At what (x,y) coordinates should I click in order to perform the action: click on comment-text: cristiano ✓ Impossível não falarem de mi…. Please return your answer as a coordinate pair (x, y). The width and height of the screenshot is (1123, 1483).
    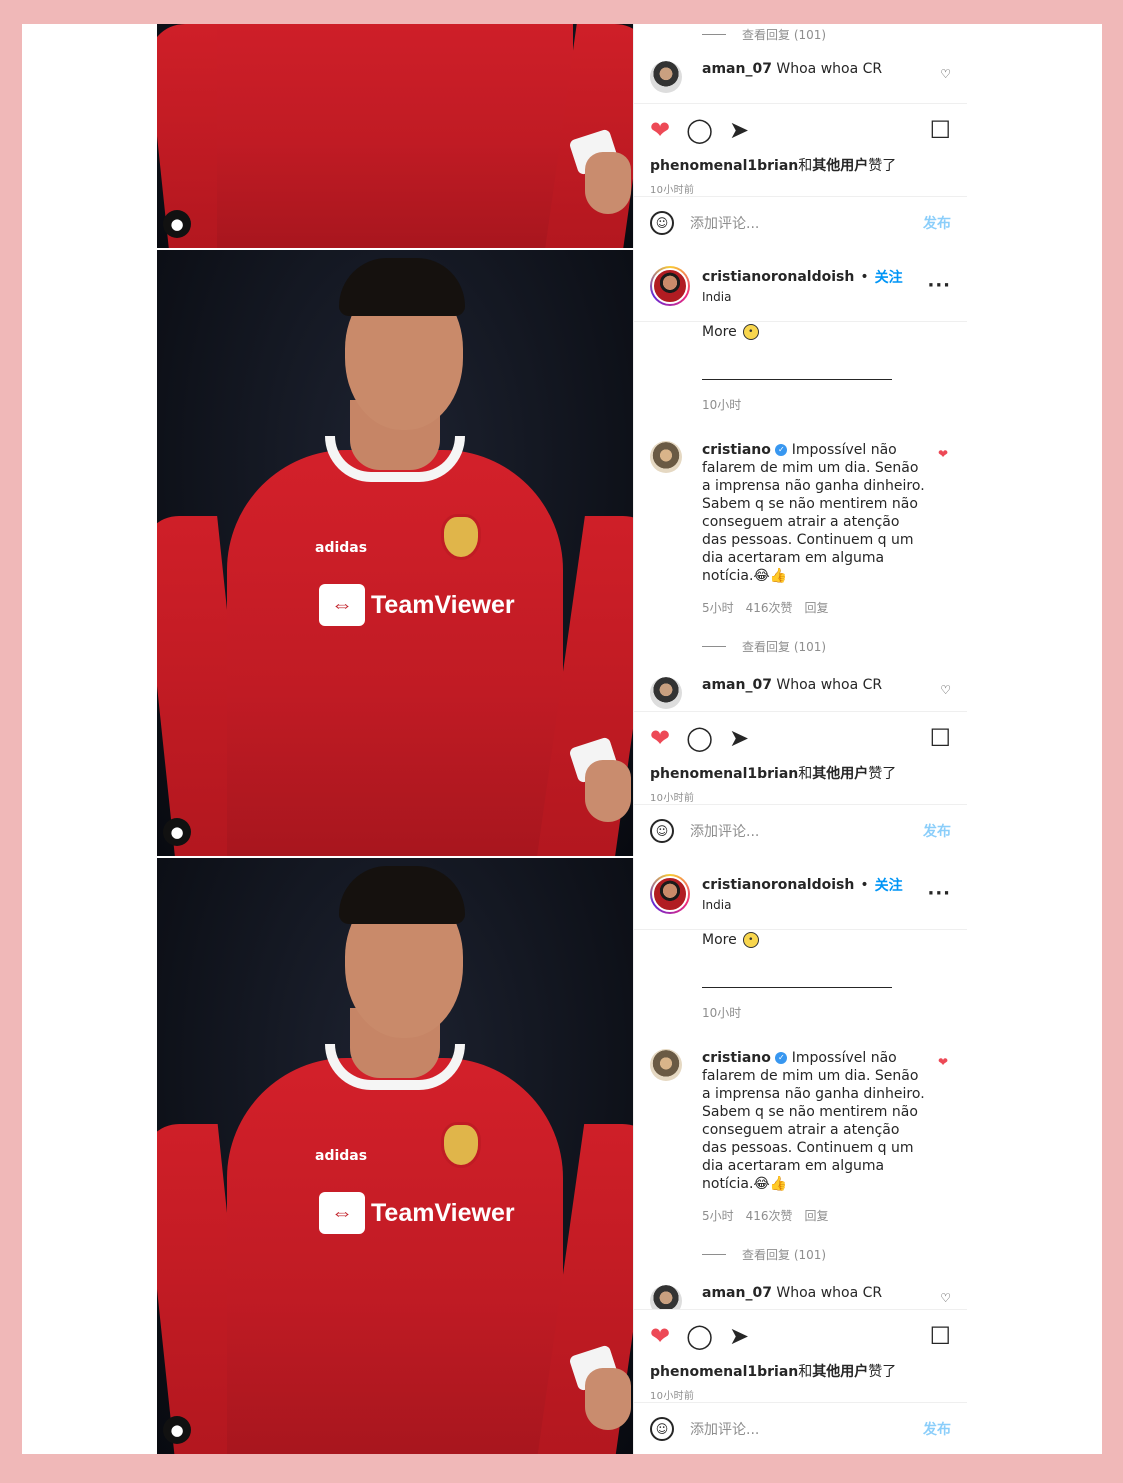
    Looking at the image, I should click on (814, 1121).